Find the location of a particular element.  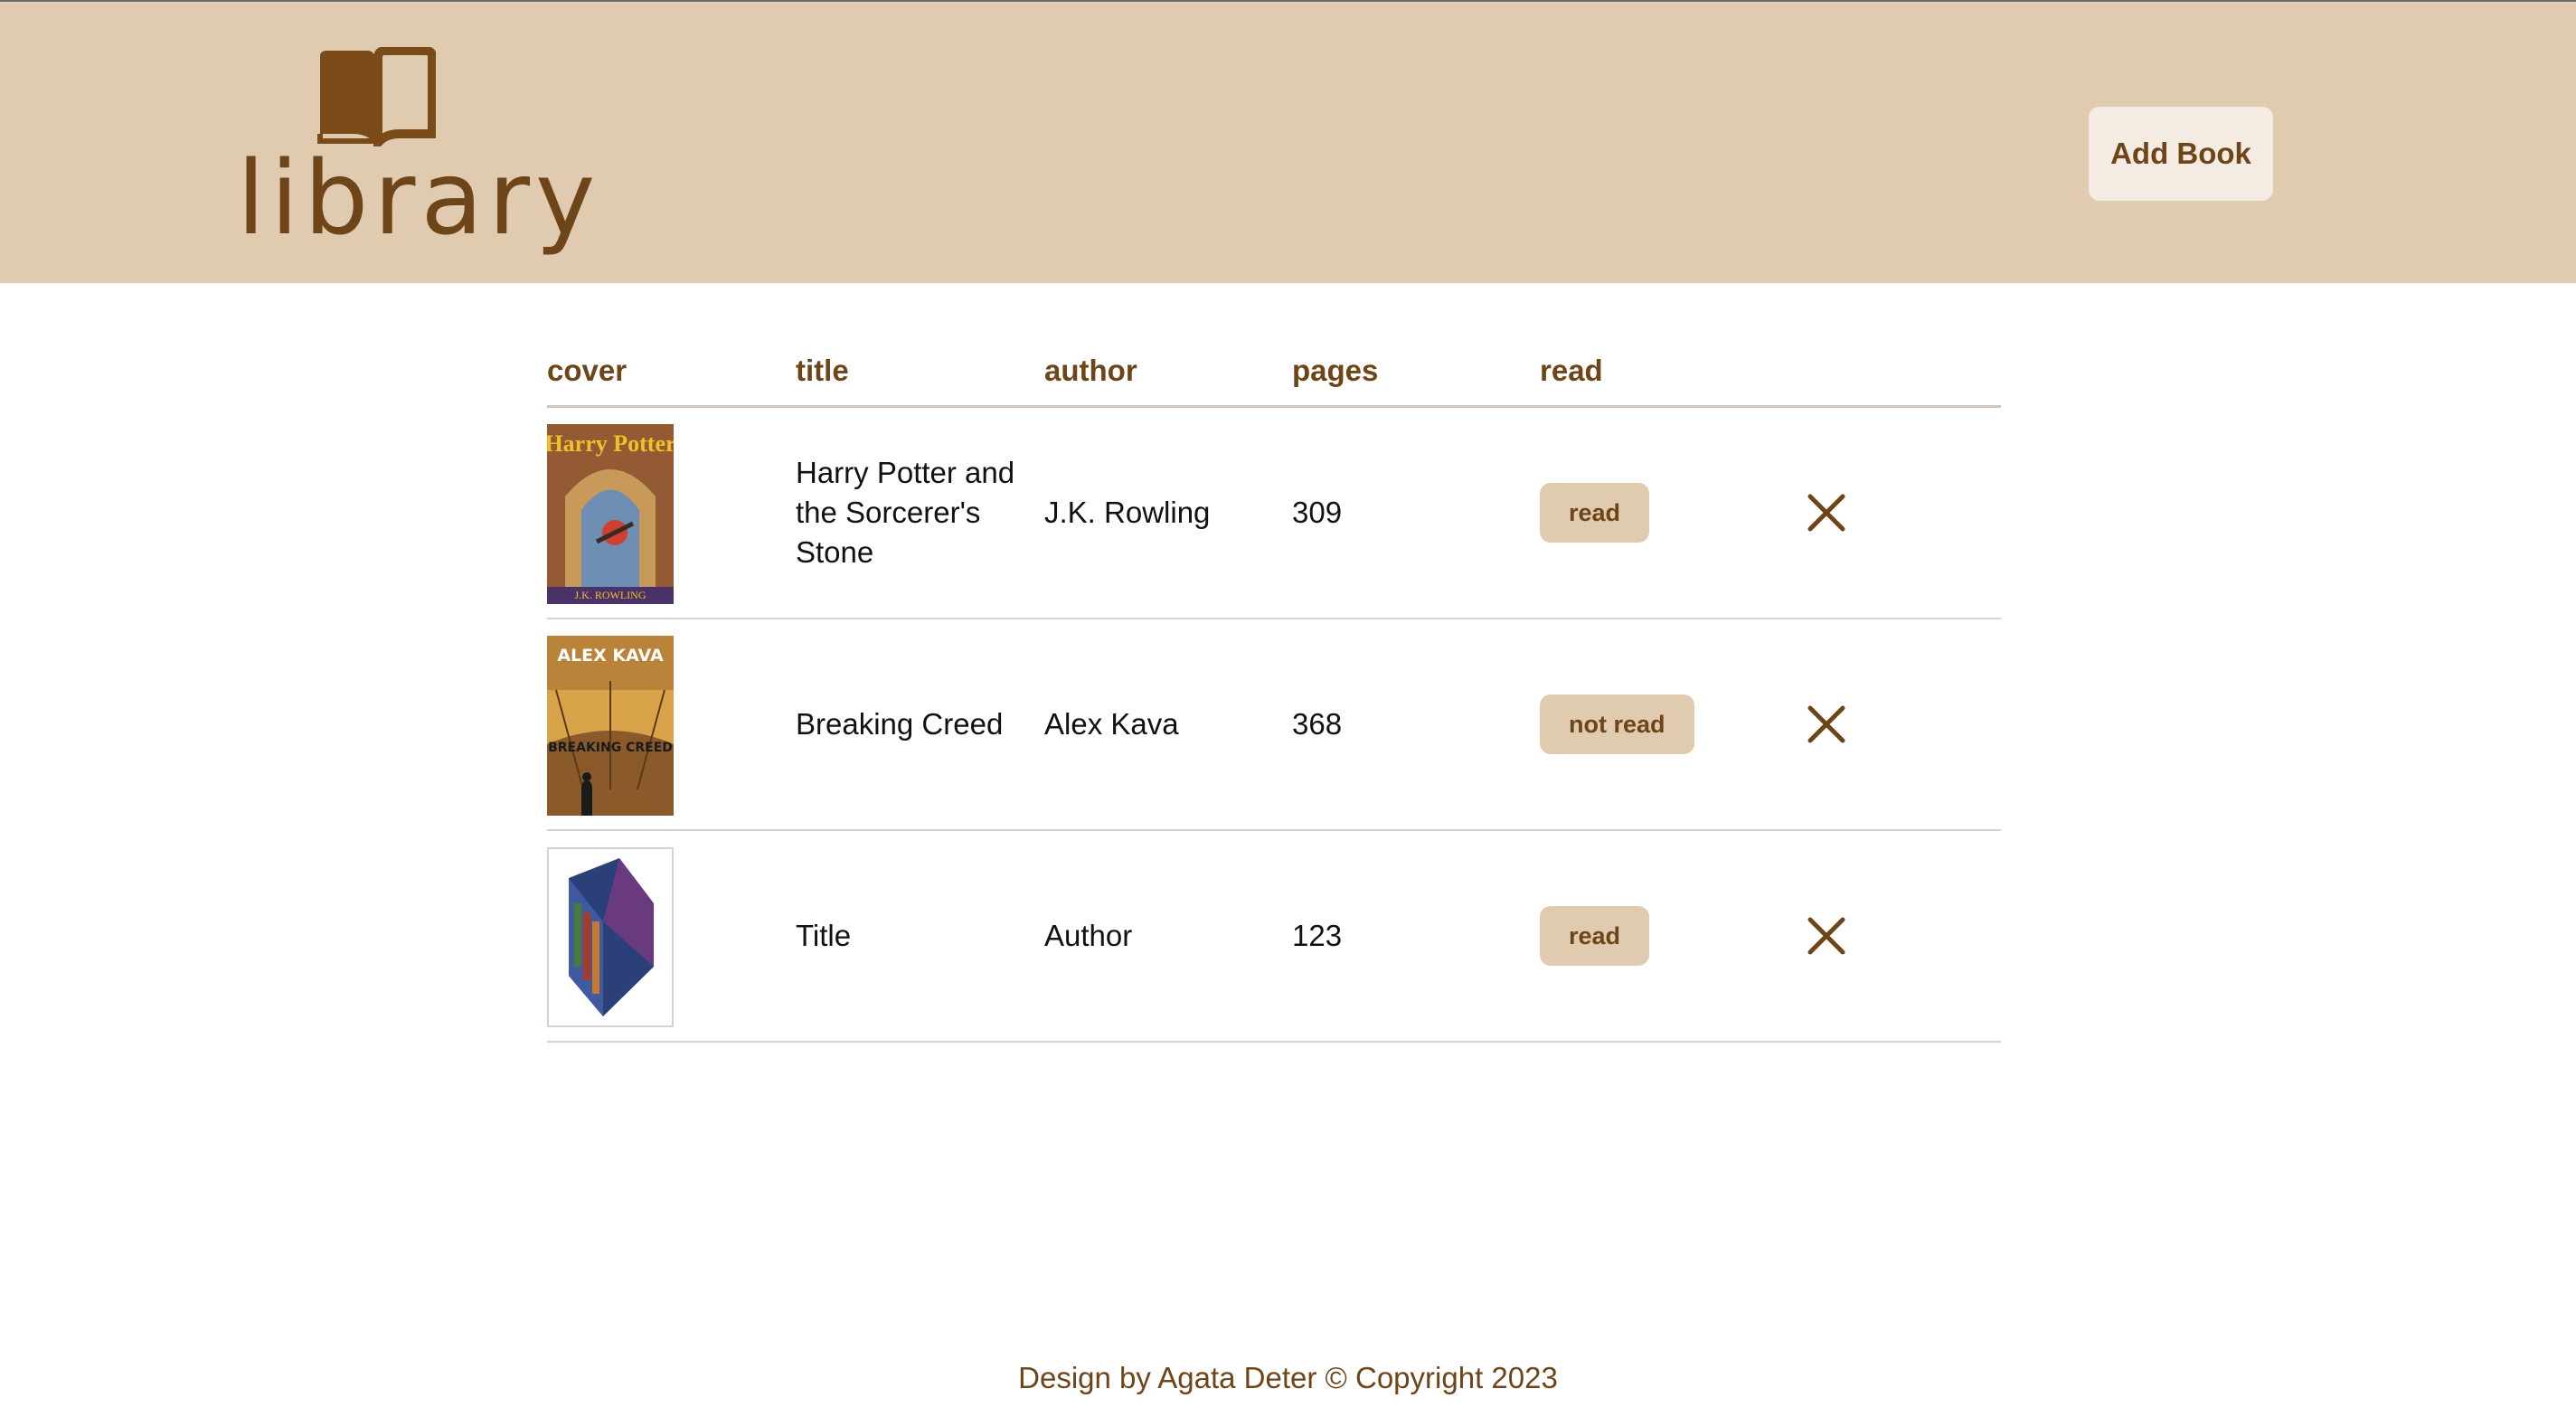

logo: library is located at coordinates (416, 155).